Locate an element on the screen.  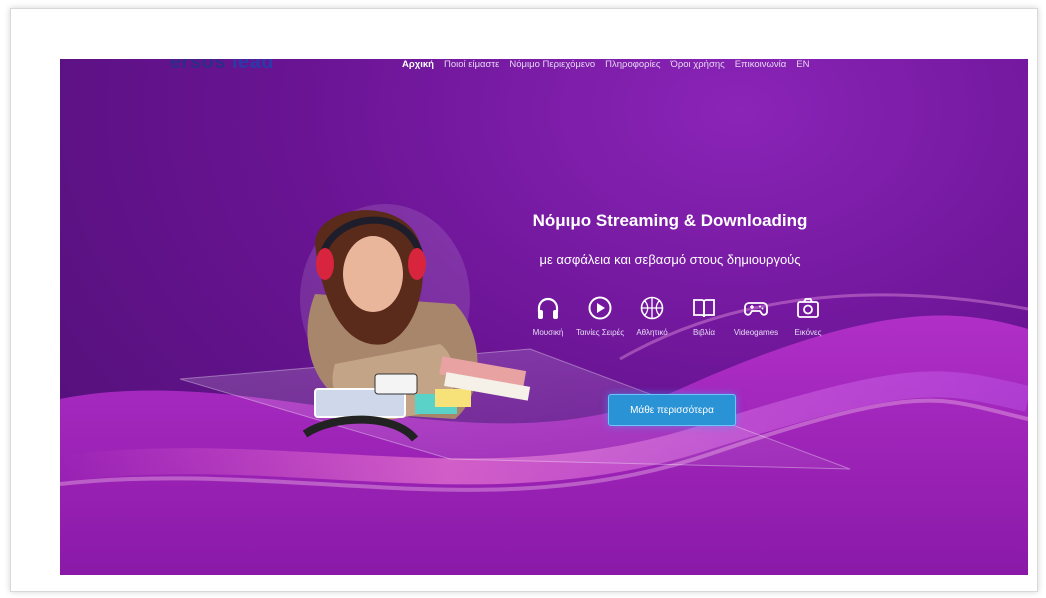
nav-item-about: Ποιοί είμαστε is located at coordinates (471, 64).